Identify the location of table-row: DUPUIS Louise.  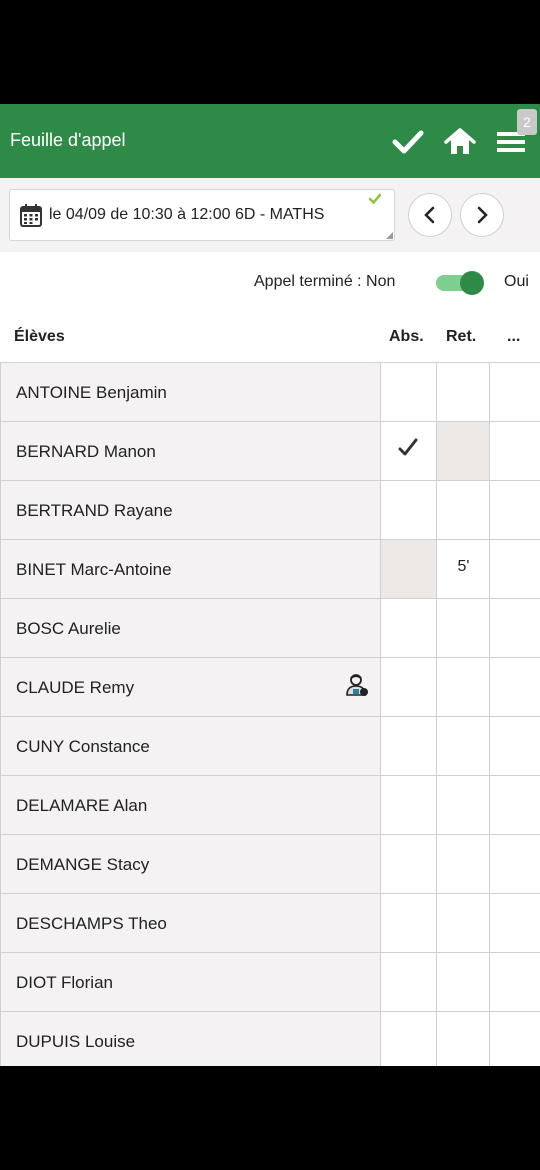
(270, 1038).